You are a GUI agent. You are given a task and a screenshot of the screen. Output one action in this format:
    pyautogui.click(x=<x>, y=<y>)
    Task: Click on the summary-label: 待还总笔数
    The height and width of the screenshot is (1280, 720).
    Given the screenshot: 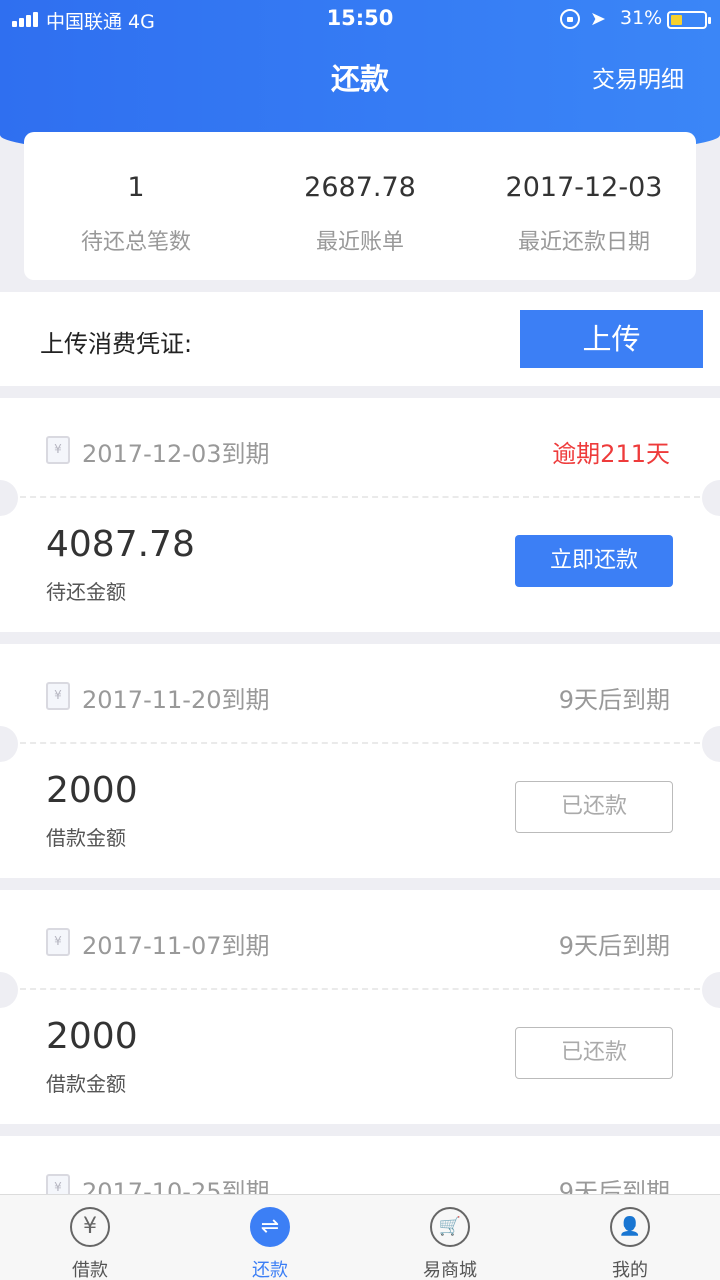 What is the action you would take?
    pyautogui.click(x=135, y=242)
    